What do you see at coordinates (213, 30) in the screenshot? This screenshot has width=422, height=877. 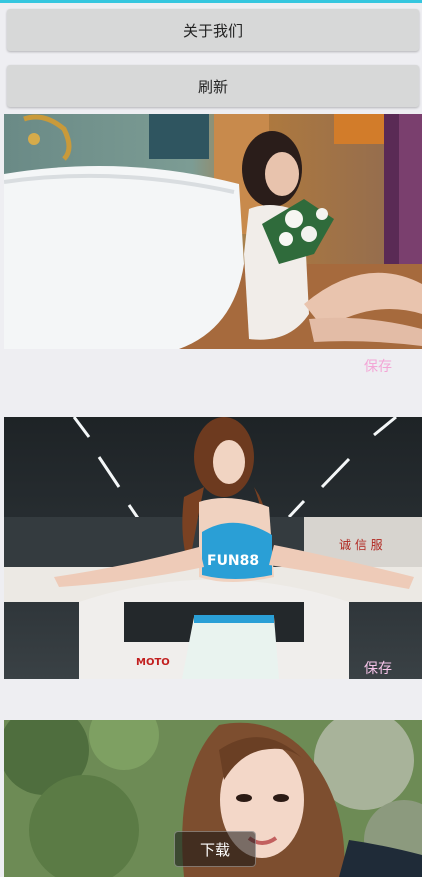 I see `about-us-button: 关于我们` at bounding box center [213, 30].